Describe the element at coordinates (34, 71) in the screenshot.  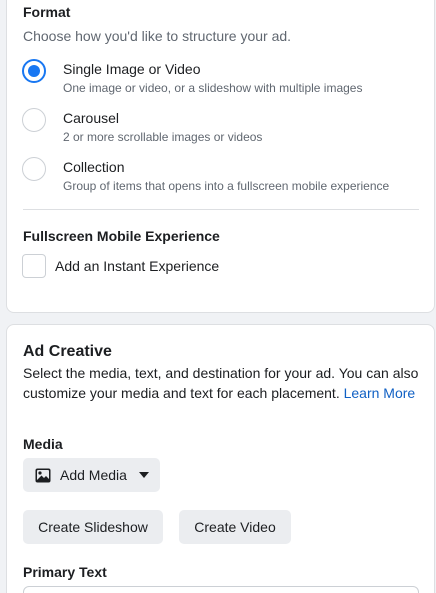
I see `radio-selected-icon` at that location.